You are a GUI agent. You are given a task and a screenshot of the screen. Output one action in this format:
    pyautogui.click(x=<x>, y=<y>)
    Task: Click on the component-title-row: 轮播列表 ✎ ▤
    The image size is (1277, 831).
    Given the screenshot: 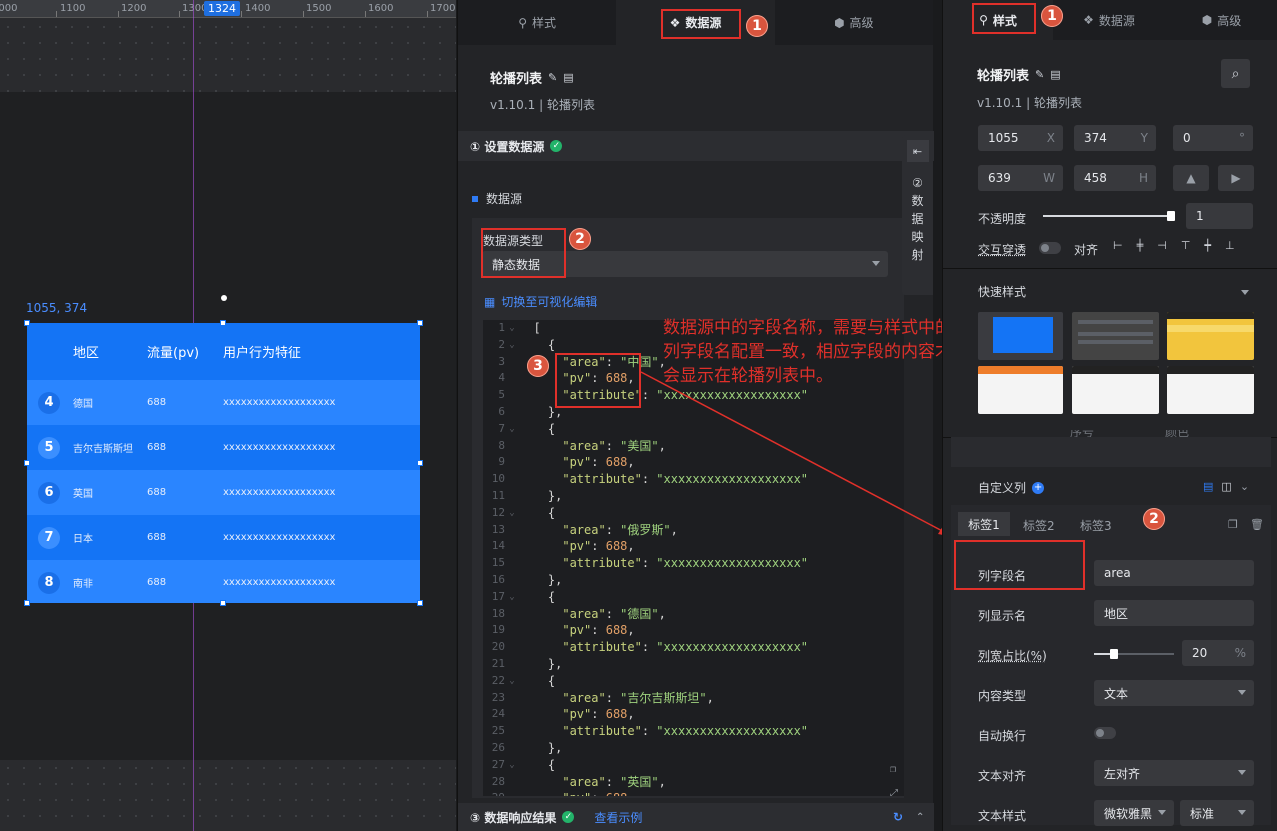 What is the action you would take?
    pyautogui.click(x=1019, y=74)
    